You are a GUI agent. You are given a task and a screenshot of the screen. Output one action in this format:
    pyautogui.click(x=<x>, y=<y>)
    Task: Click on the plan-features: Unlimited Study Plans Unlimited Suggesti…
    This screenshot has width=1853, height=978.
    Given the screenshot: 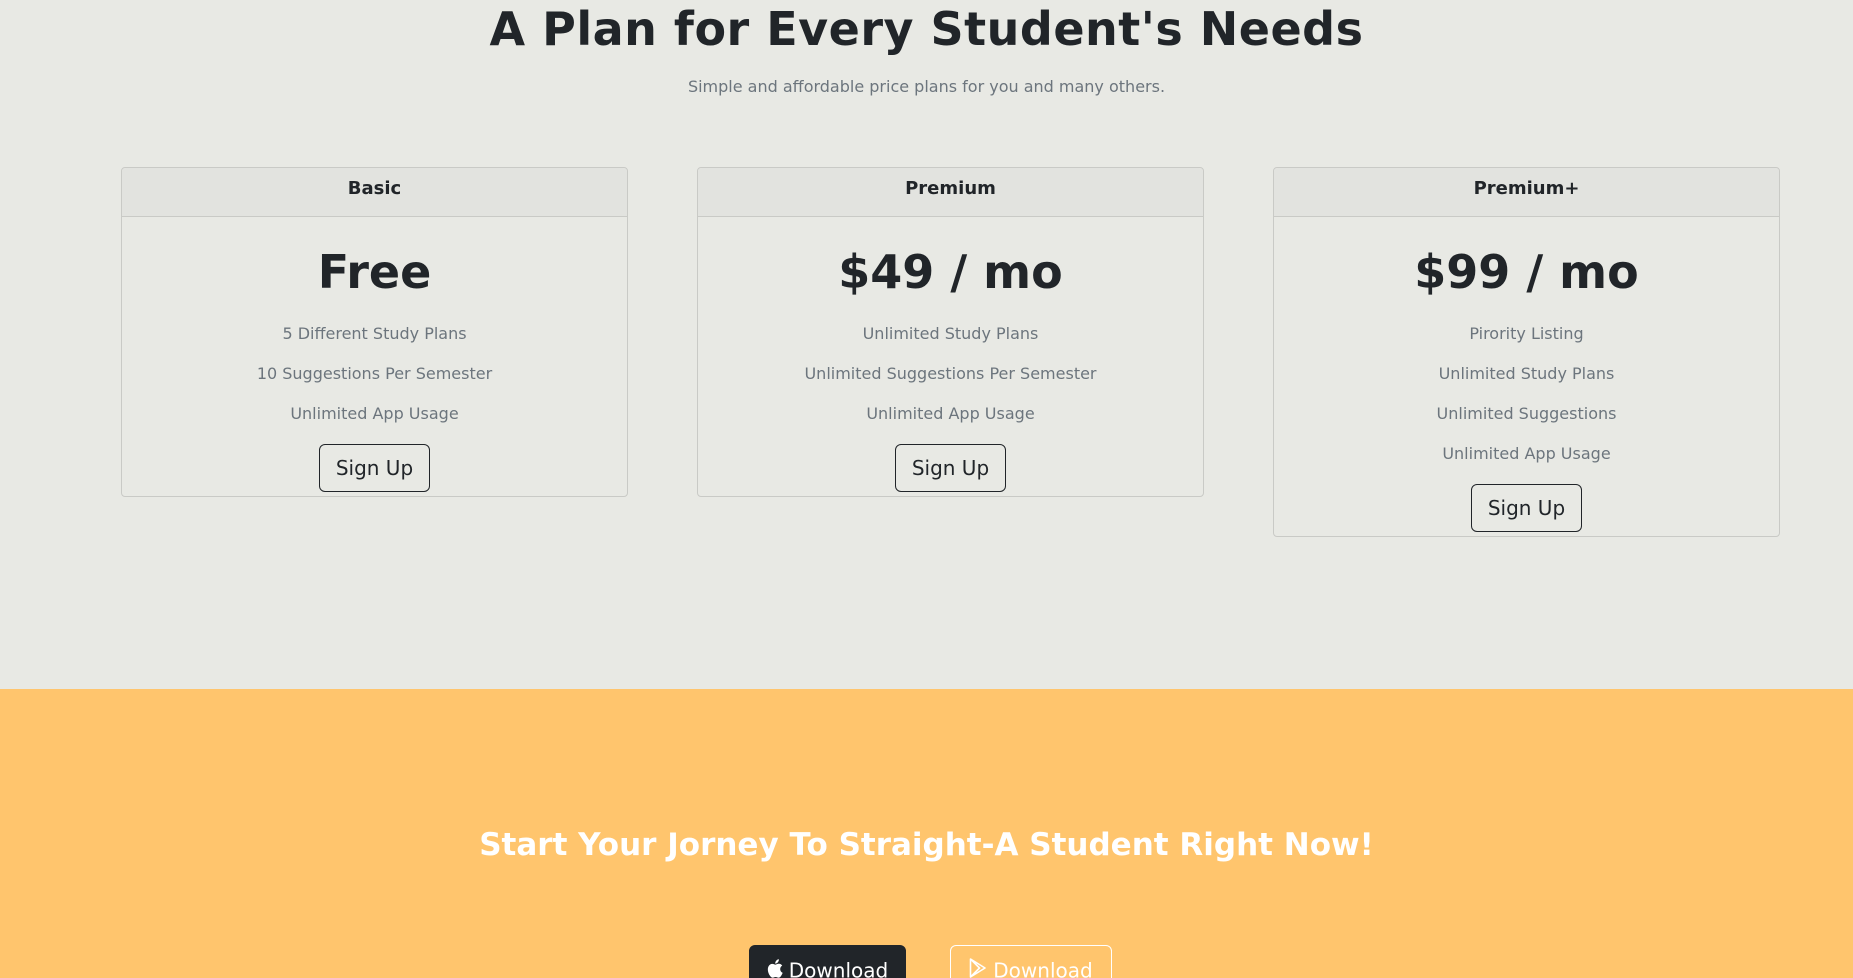 What is the action you would take?
    pyautogui.click(x=950, y=374)
    